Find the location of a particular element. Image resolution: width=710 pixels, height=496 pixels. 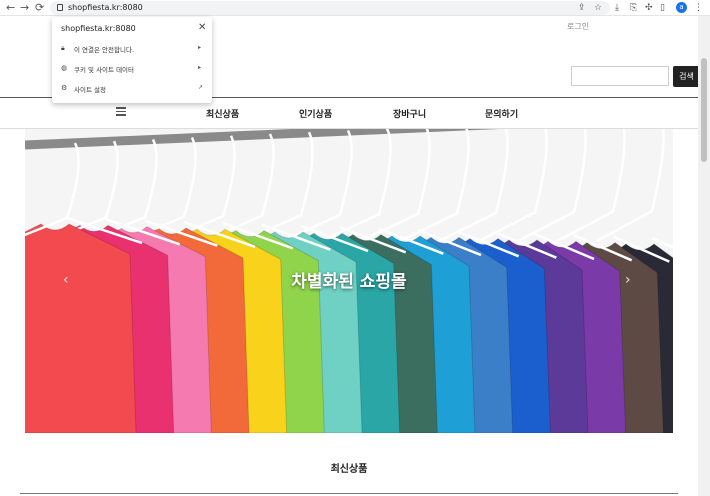

section-divider is located at coordinates (349, 493).